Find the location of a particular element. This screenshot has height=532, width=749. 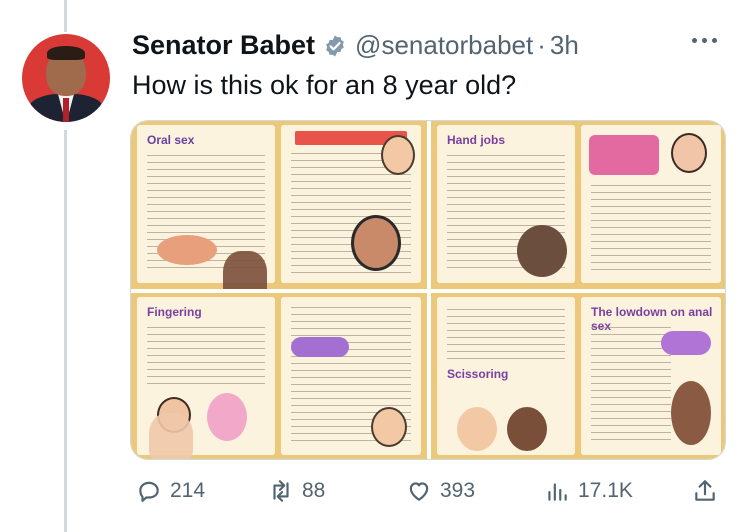

thread-line is located at coordinates (65, 331).